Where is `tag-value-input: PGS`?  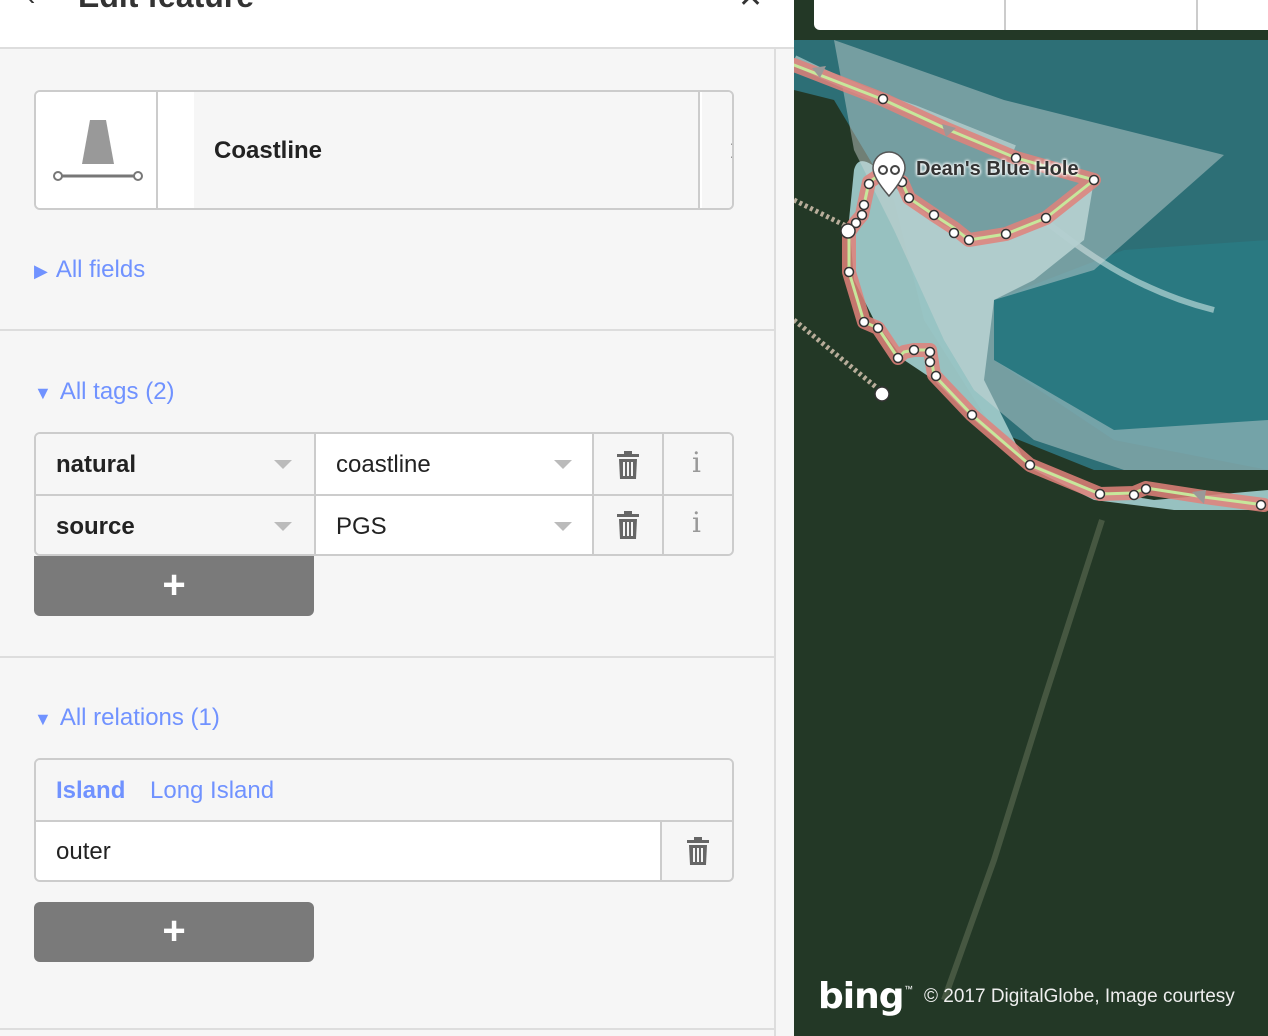
tag-value-input: PGS is located at coordinates (455, 525).